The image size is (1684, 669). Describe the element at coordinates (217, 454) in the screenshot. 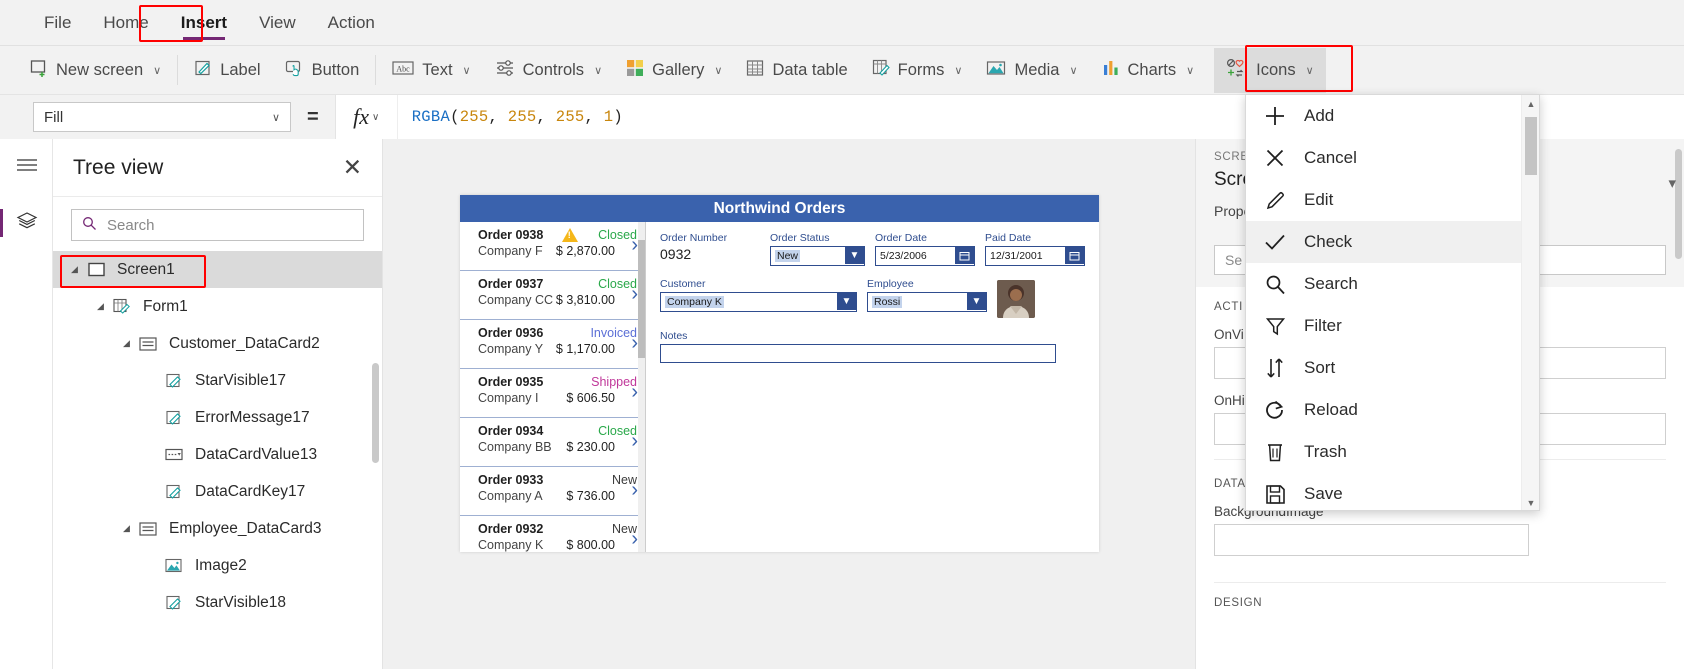

I see `tree-item-datacardvalue13: DataCardValue13` at that location.